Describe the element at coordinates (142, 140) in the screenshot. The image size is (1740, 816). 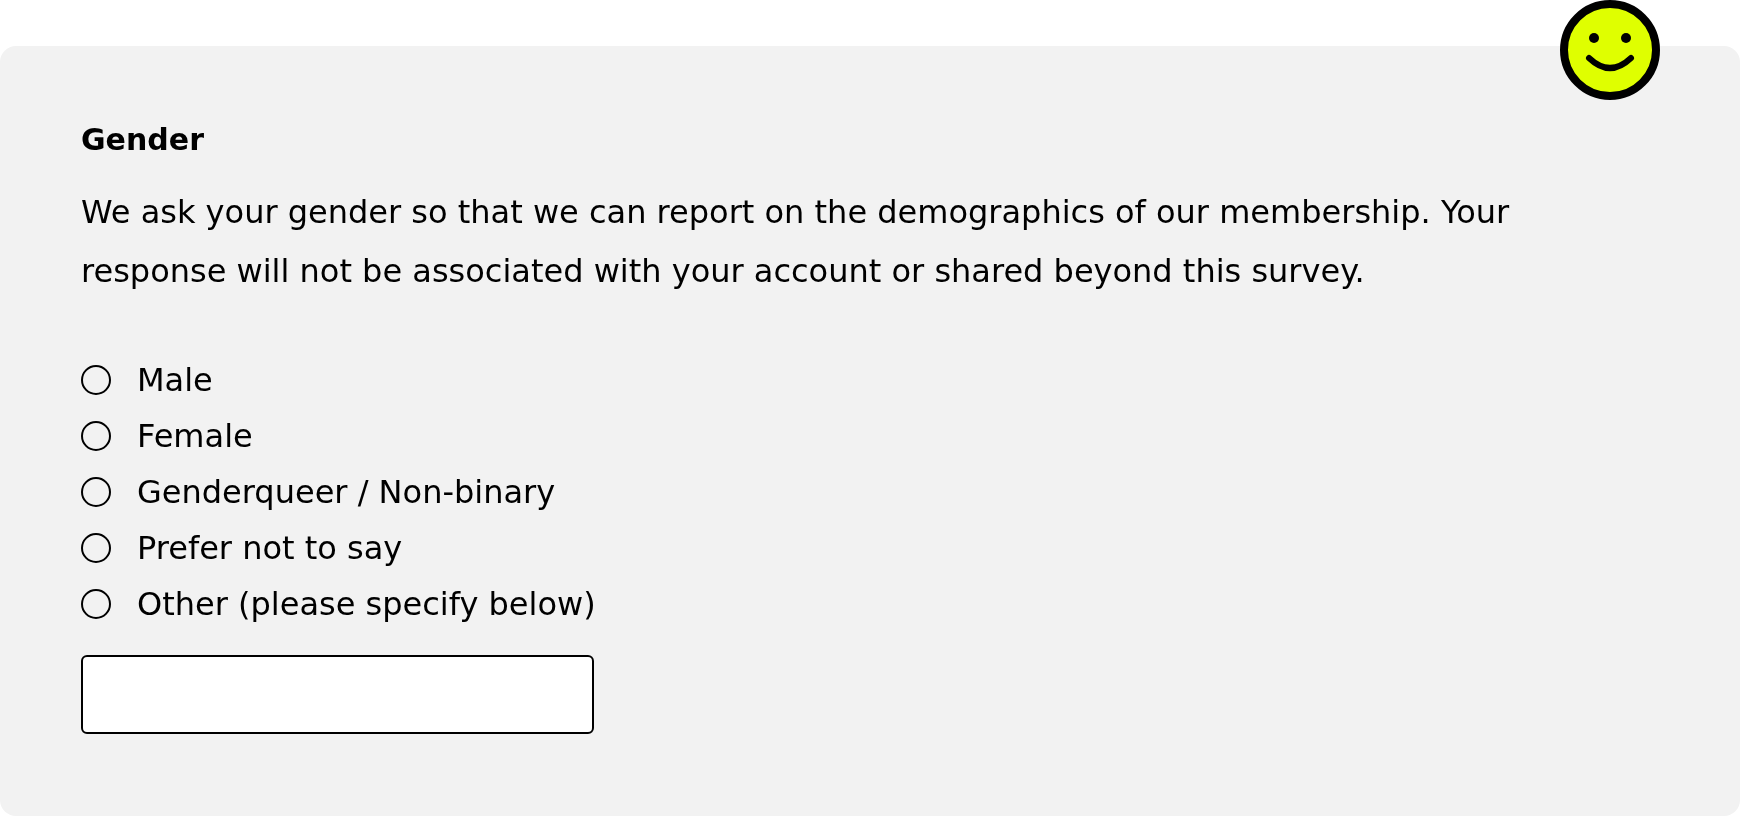
I see `question-title: Gender` at that location.